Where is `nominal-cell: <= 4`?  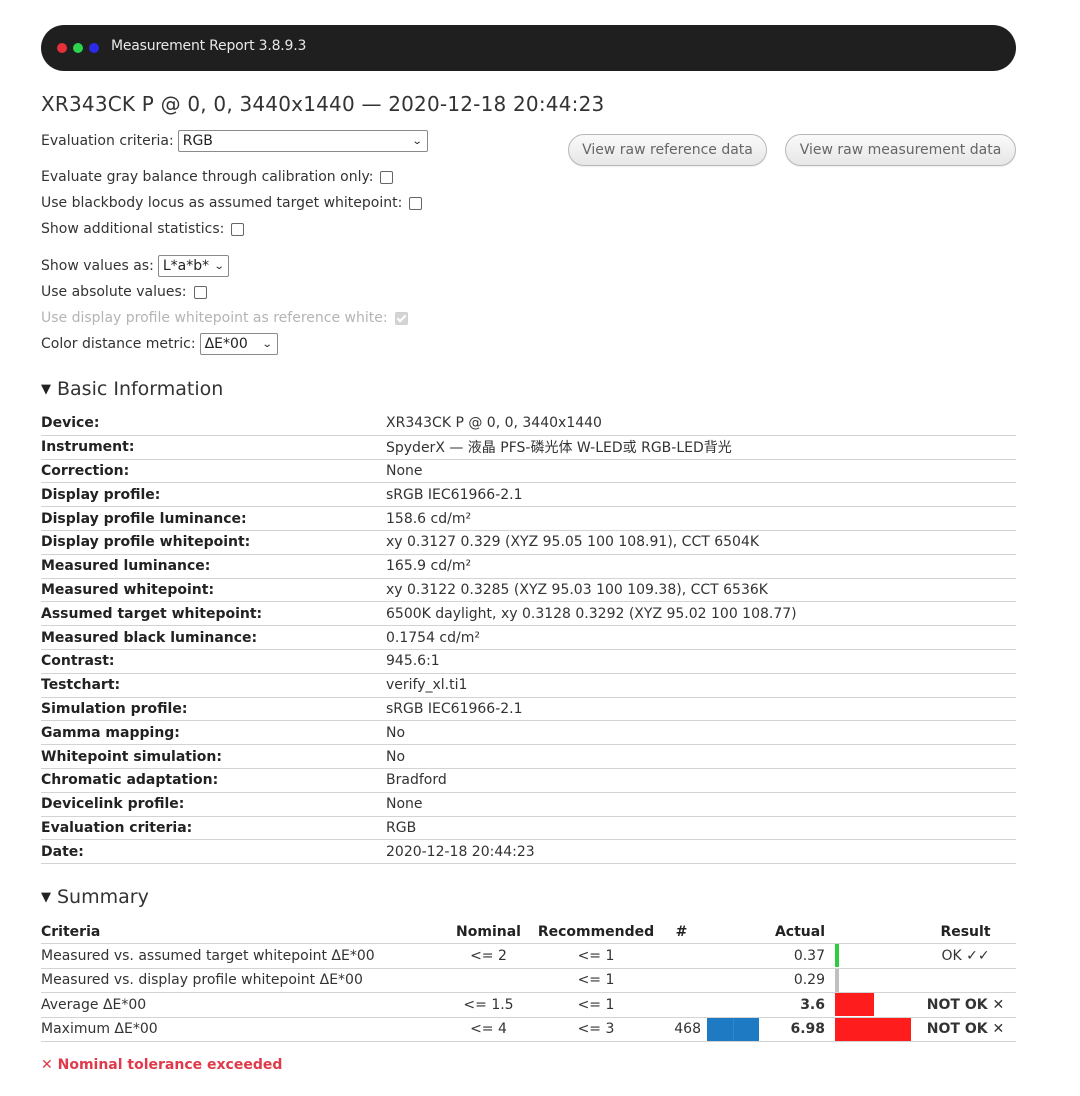 nominal-cell: <= 4 is located at coordinates (488, 1029).